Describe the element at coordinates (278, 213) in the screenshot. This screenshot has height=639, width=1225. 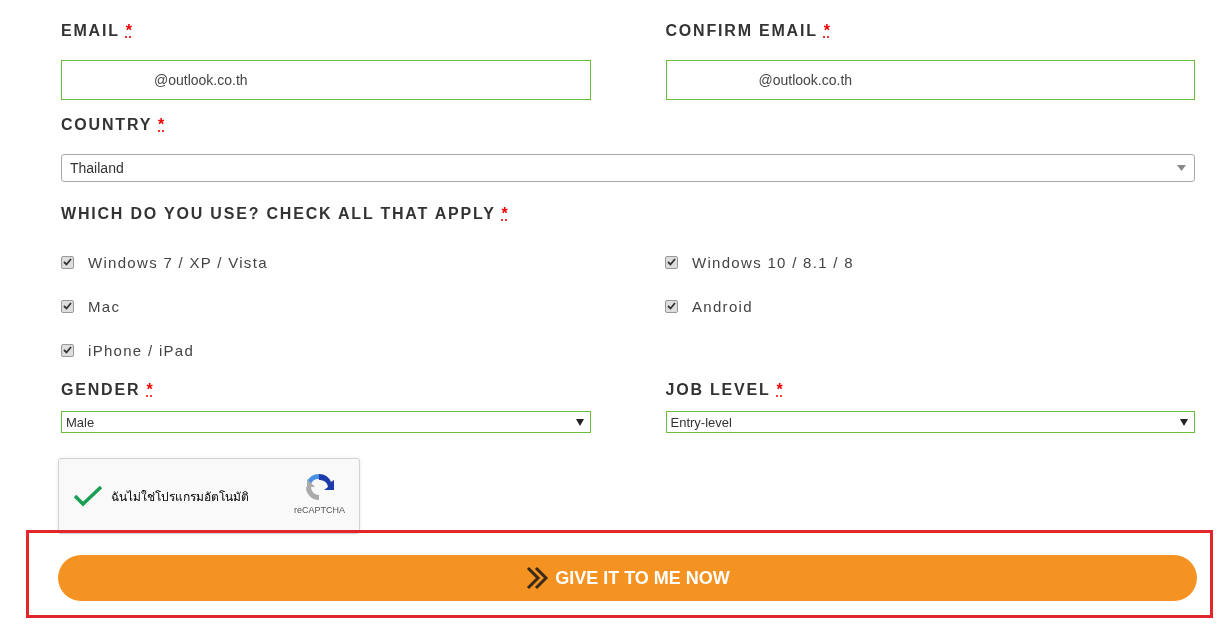
I see `field-label: WHICH DO YOU USE? CHECK ALL THAT APPLY` at that location.